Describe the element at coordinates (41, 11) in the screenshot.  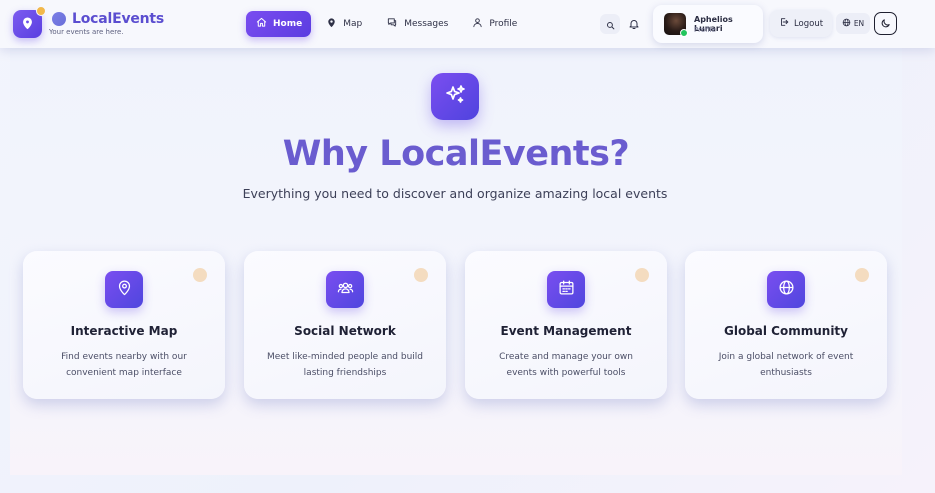
I see `logo-notification-dot` at that location.